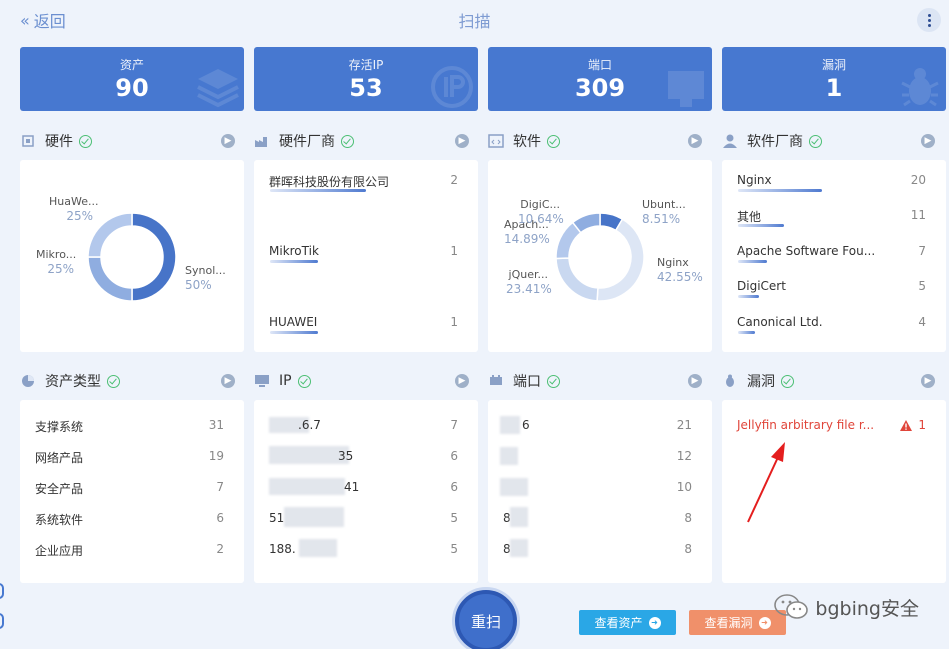 This screenshot has height=649, width=949. Describe the element at coordinates (205, 278) in the screenshot. I see `donut-label-synology: Synol... 50%` at that location.